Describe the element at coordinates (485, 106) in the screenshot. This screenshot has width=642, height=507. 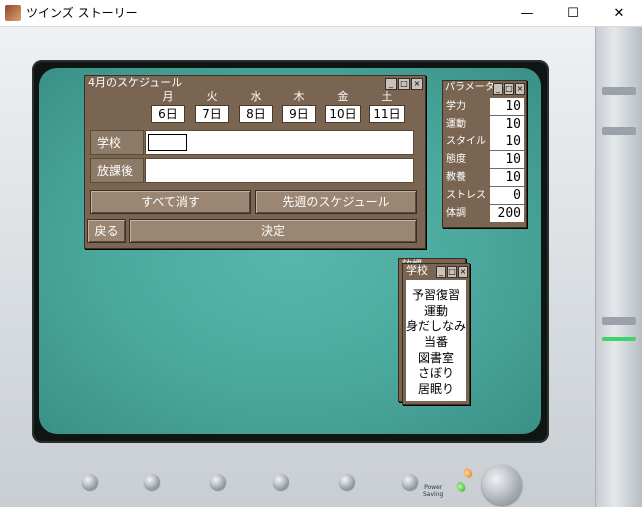
I see `param-row: 学力 10` at that location.